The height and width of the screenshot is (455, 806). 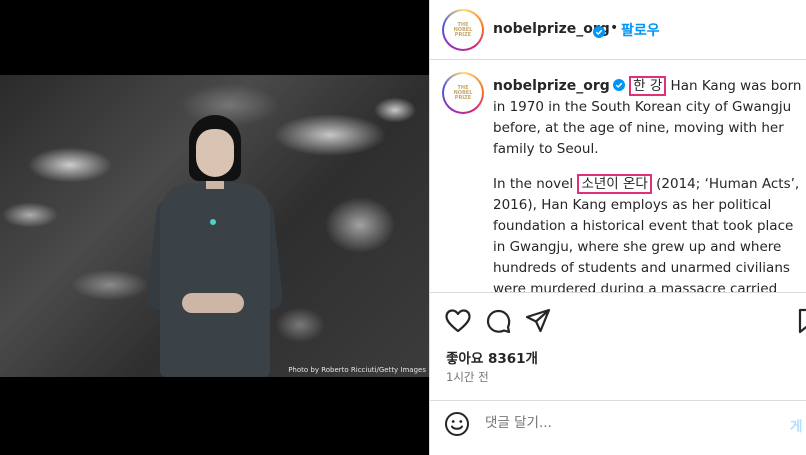 I want to click on portrait-figure, so click(x=215, y=246).